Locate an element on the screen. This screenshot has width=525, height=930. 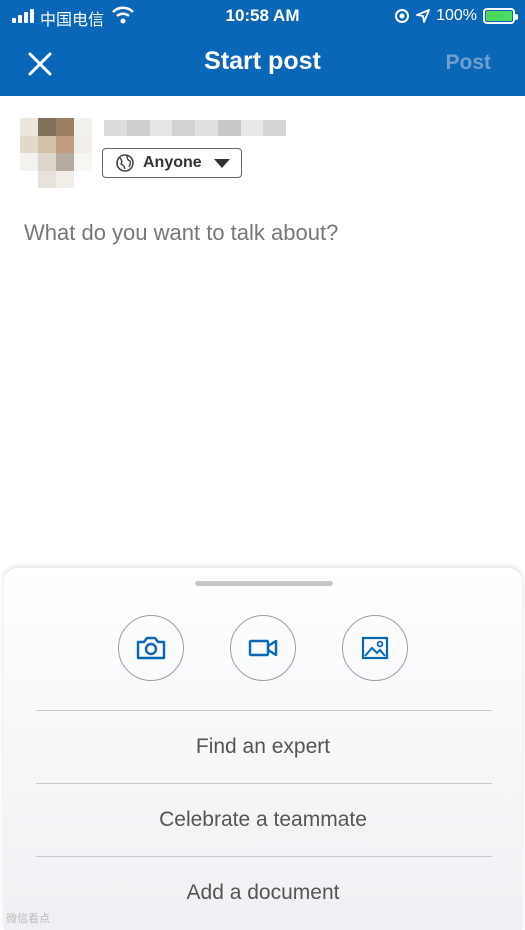
battery-percent: 100% is located at coordinates (456, 15).